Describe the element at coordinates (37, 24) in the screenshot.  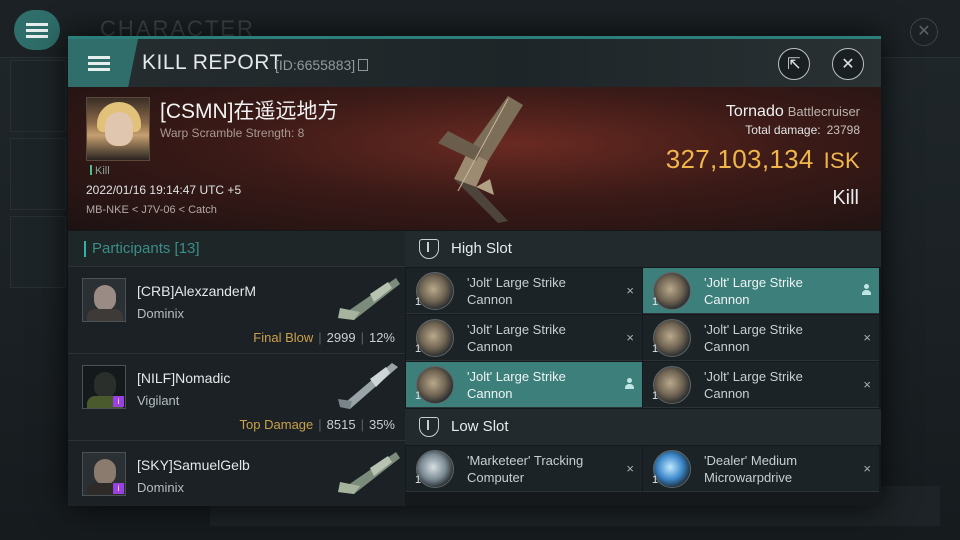
I see `menu-icon` at that location.